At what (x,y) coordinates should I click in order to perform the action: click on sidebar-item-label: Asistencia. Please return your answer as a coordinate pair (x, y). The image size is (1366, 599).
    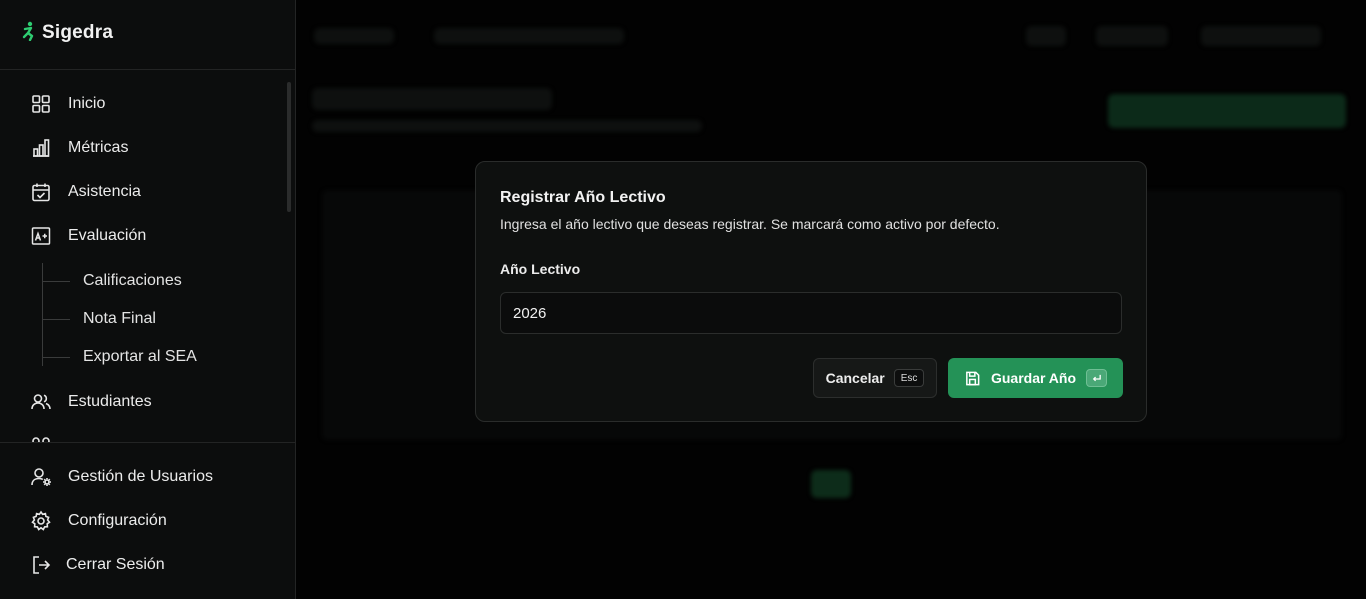
    Looking at the image, I should click on (104, 191).